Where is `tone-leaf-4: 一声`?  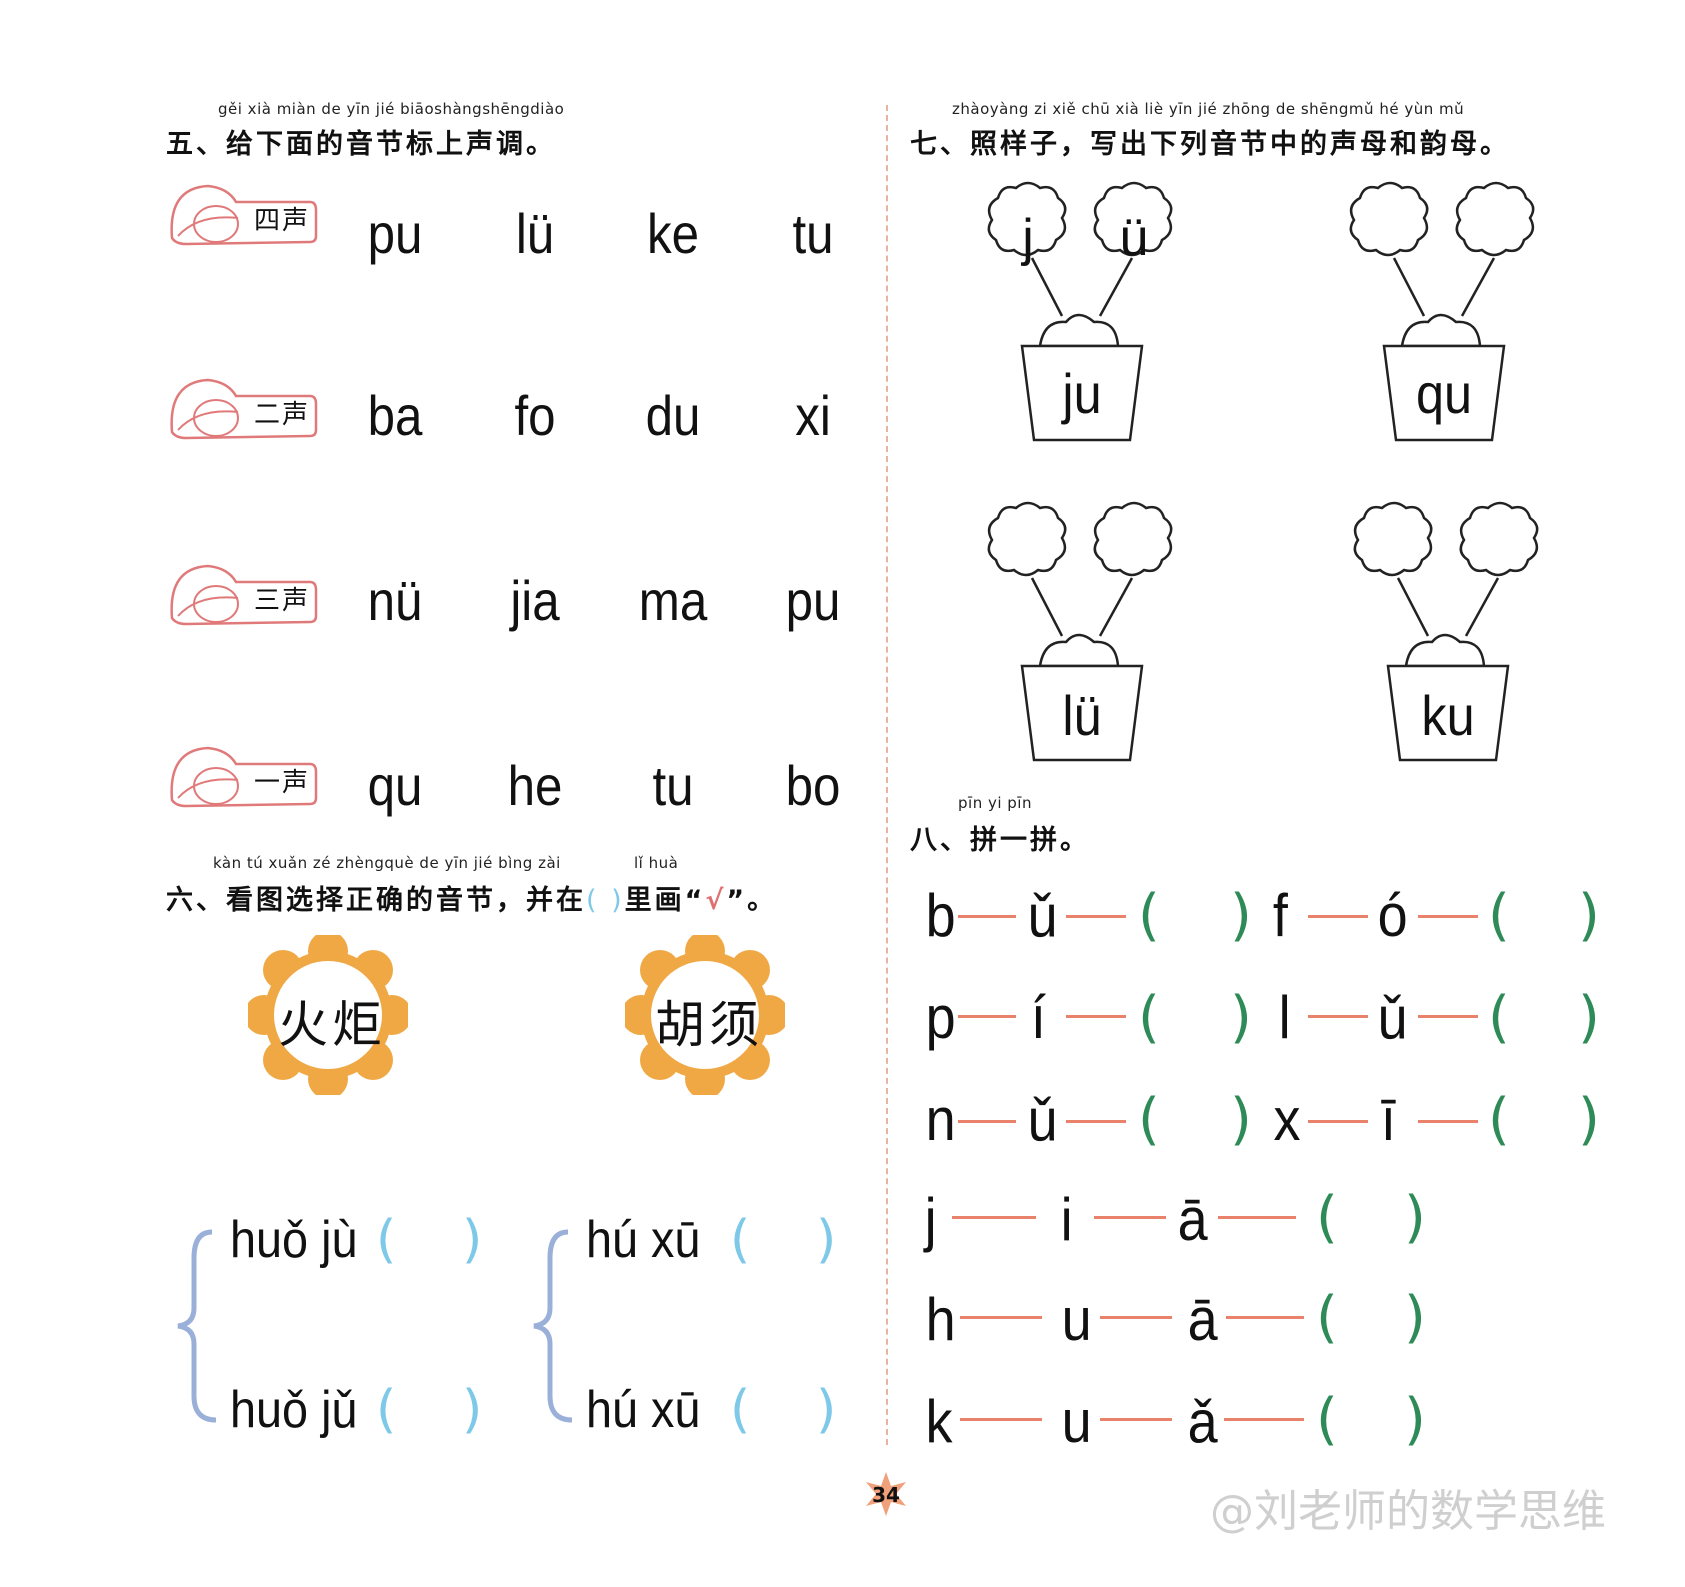
tone-leaf-4: 一声 is located at coordinates (243, 779).